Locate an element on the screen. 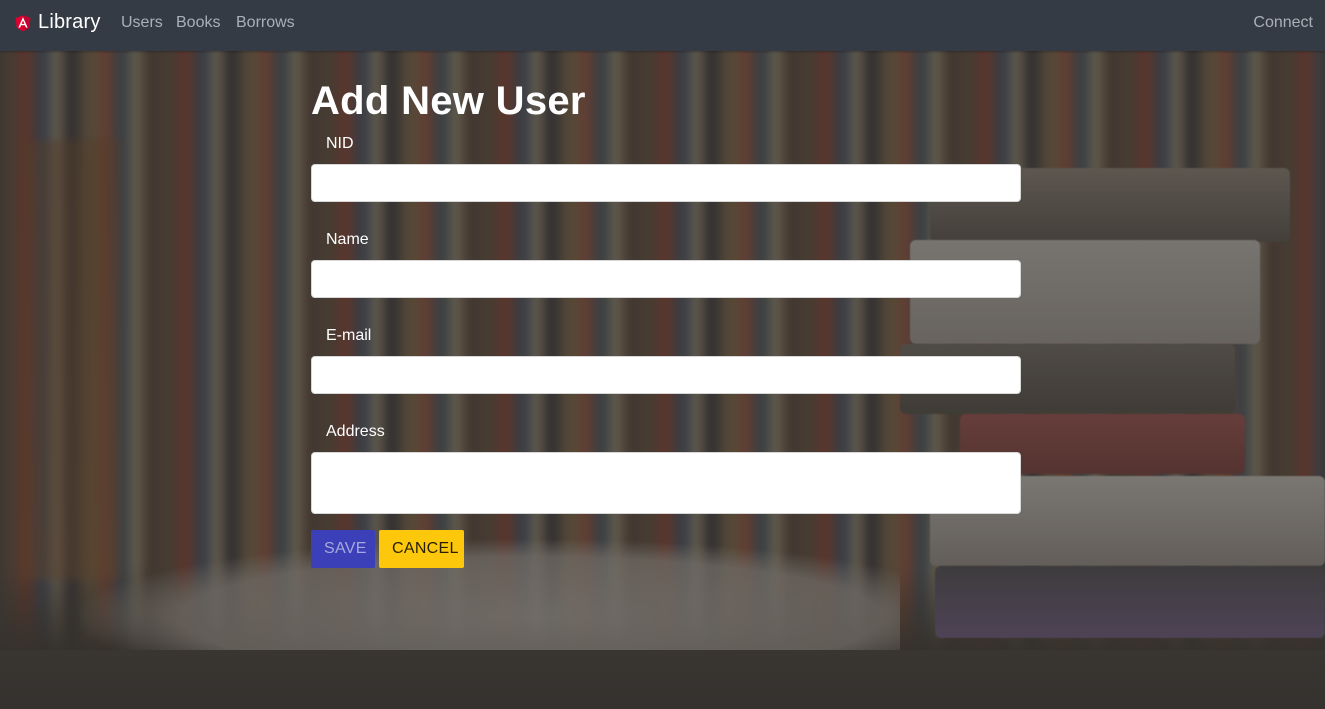 The height and width of the screenshot is (709, 1325). brand-label: Library is located at coordinates (69, 22).